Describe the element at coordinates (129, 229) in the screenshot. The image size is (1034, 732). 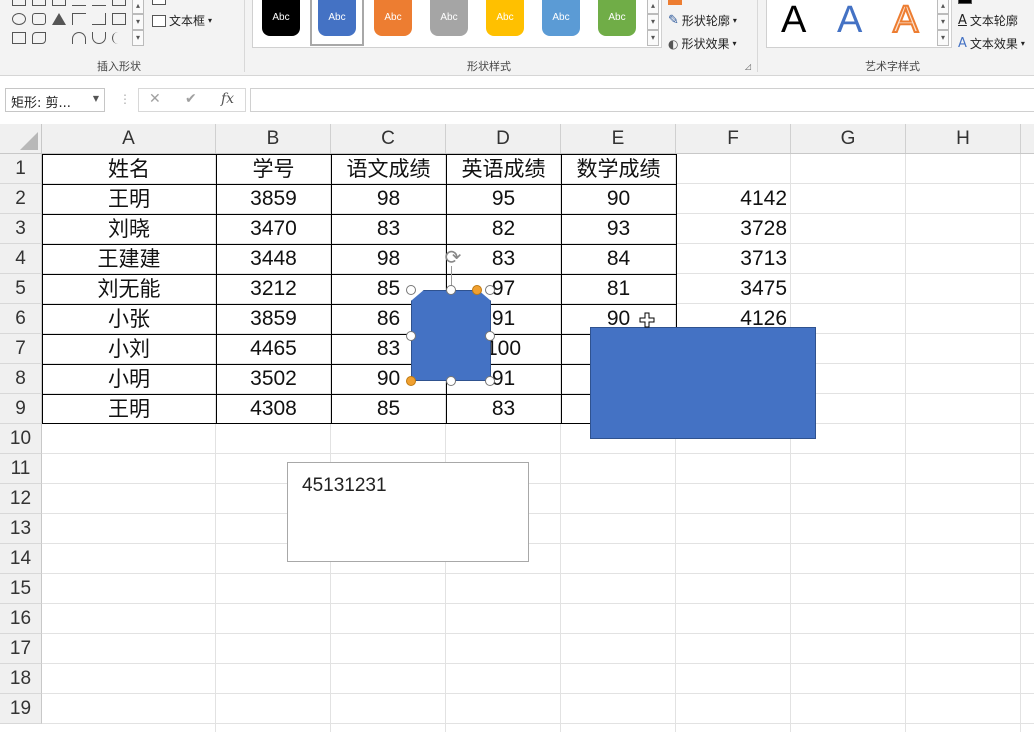
I see `cell-a3: 刘晓` at that location.